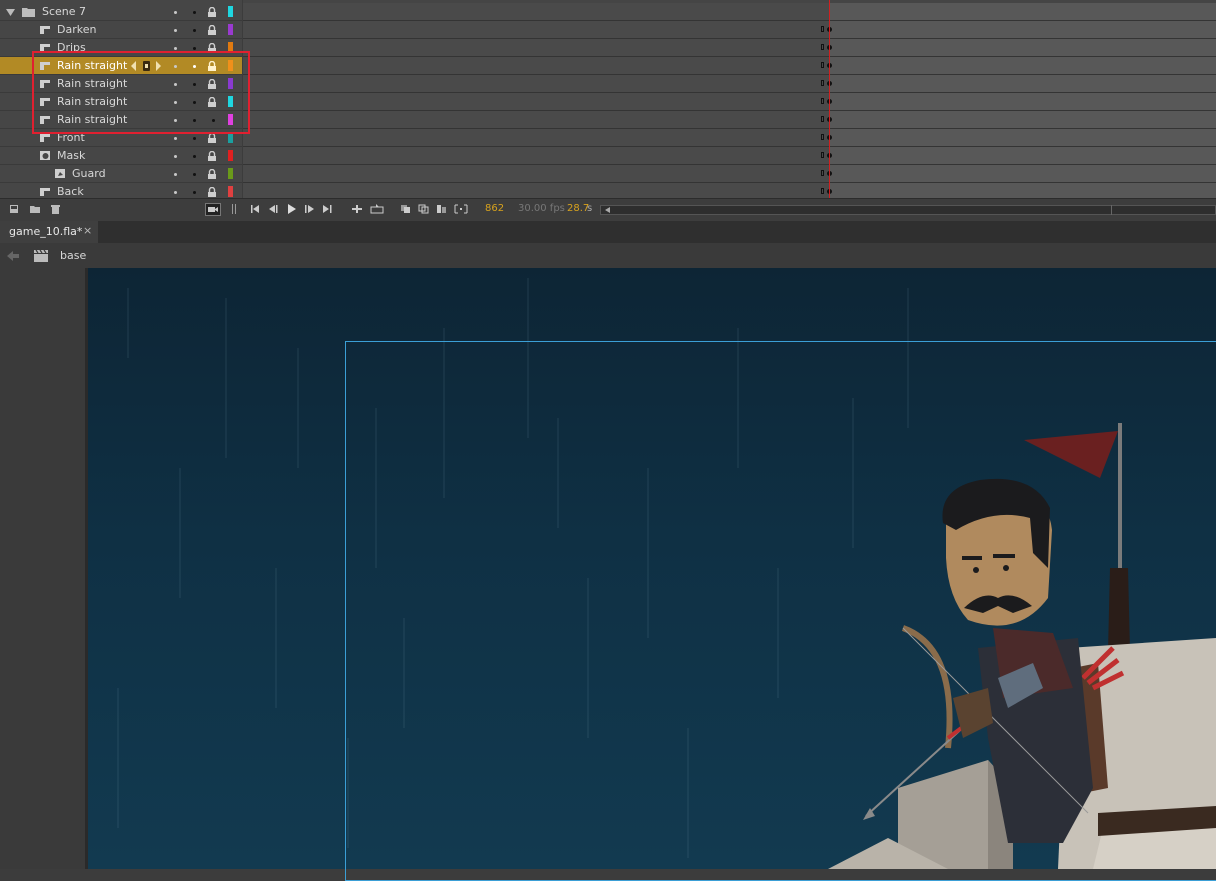 This screenshot has width=1216, height=881. What do you see at coordinates (14, 209) in the screenshot?
I see `new-layer-icon` at bounding box center [14, 209].